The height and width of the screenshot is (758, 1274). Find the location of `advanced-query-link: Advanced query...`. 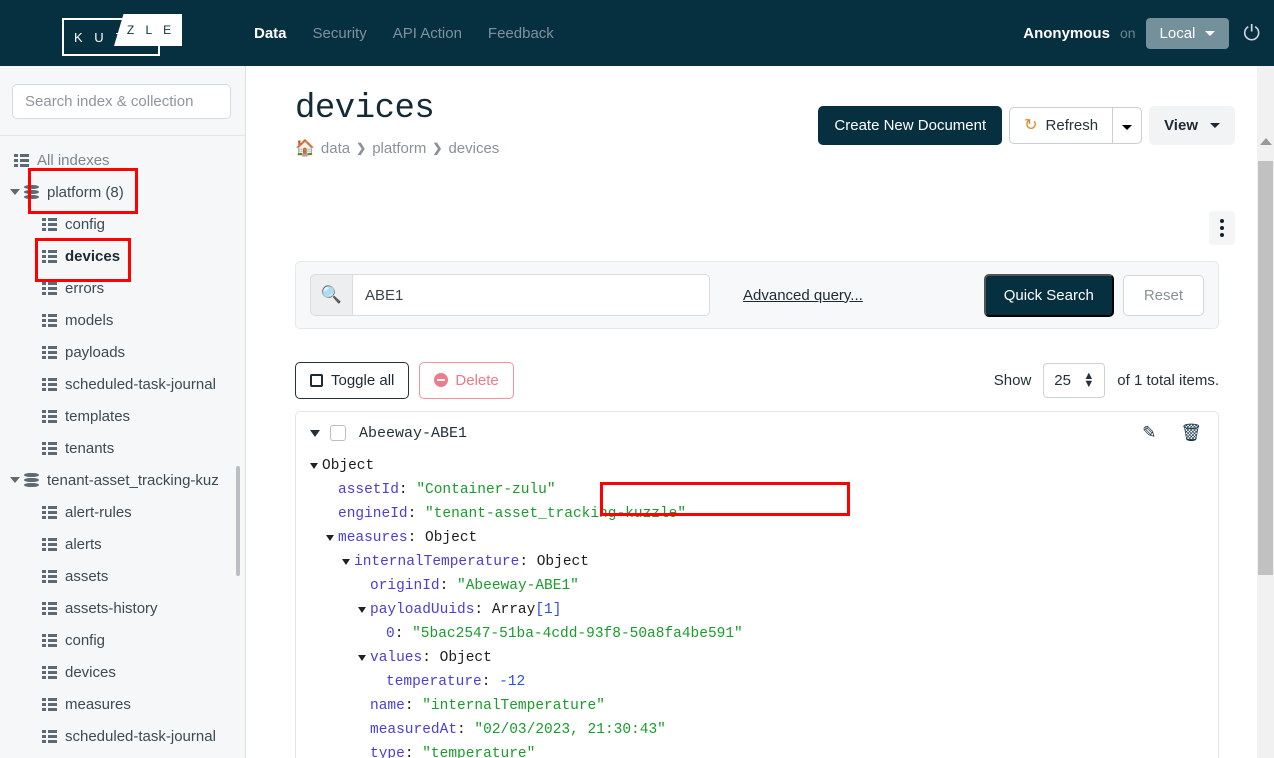

advanced-query-link: Advanced query... is located at coordinates (803, 295).